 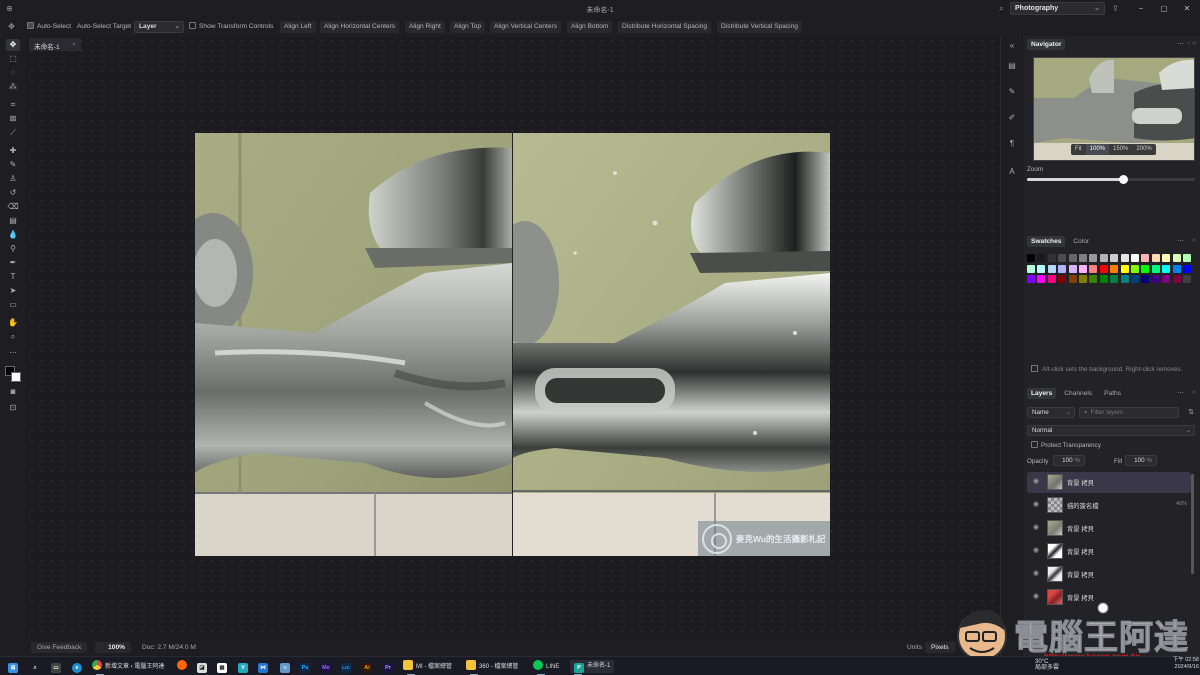 What do you see at coordinates (1012, 66) in the screenshot?
I see `history-panel-icon: ▤` at bounding box center [1012, 66].